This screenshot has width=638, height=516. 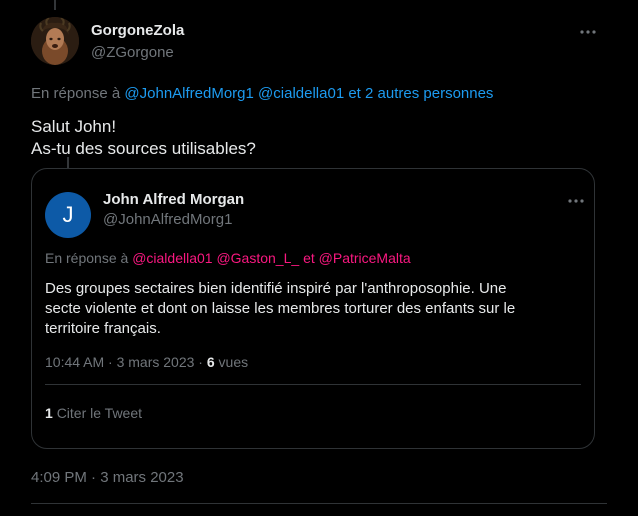 I want to click on quote-tweet-count-link: 1 Citer le Tweet, so click(x=93, y=413).